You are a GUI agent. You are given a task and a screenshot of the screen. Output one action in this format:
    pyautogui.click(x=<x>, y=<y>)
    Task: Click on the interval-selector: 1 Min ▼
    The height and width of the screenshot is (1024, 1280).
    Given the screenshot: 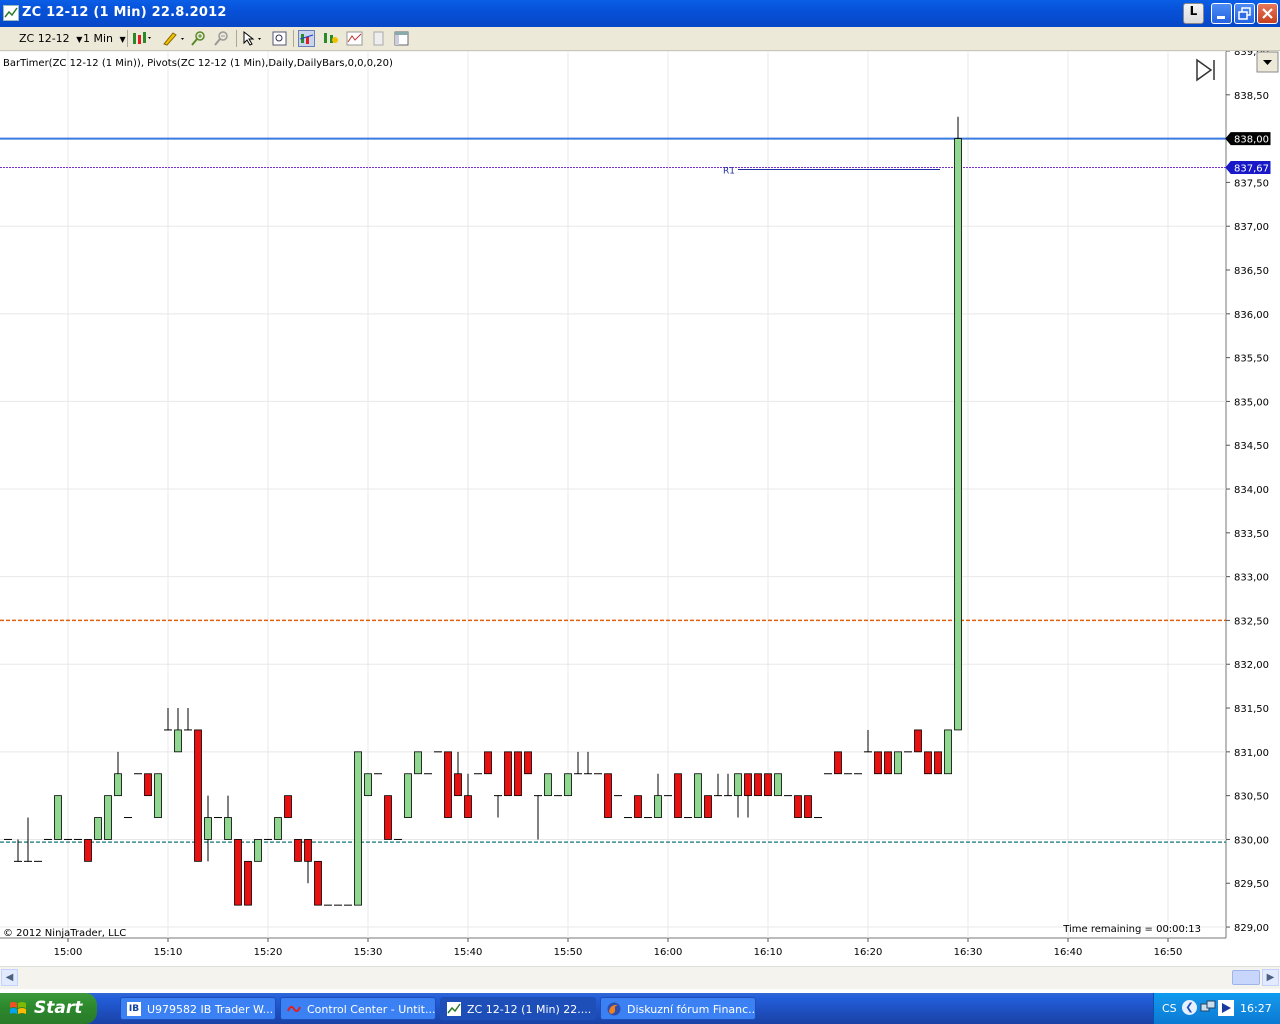 What is the action you would take?
    pyautogui.click(x=104, y=38)
    